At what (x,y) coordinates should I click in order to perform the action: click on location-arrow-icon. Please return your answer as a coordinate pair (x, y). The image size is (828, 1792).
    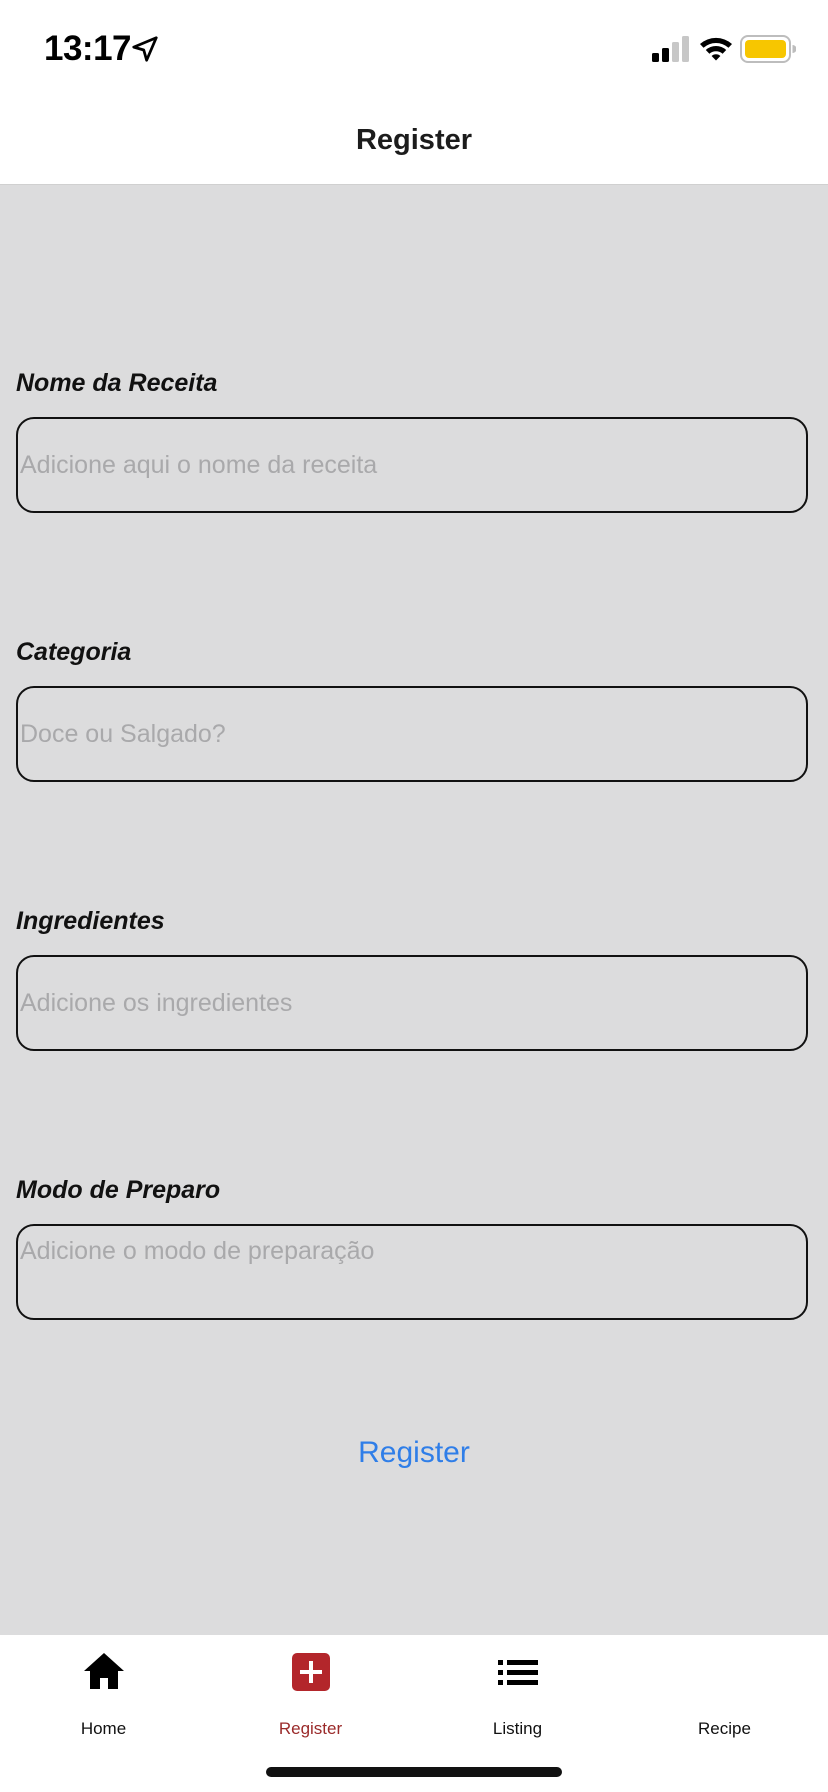
    Looking at the image, I should click on (145, 49).